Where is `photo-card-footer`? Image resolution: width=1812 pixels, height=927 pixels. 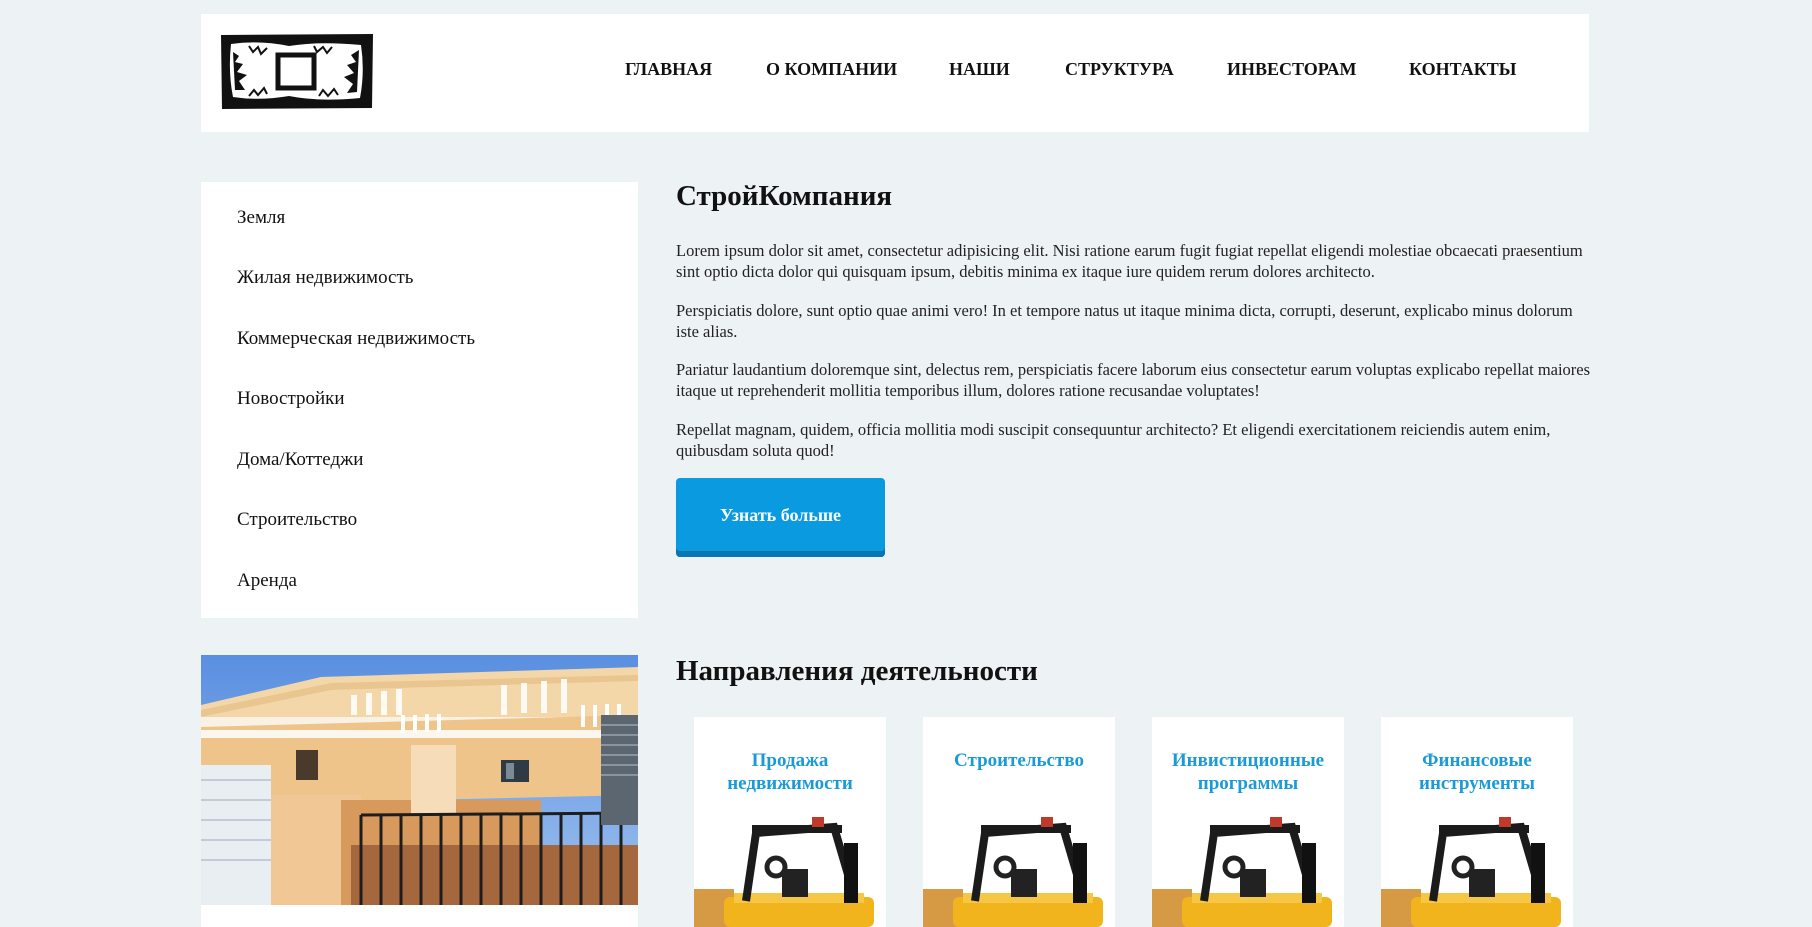
photo-card-footer is located at coordinates (419, 916).